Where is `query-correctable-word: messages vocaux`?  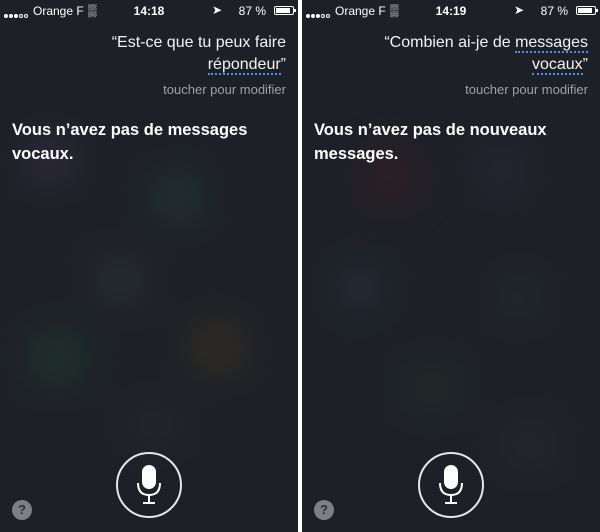
query-correctable-word: messages vocaux is located at coordinates (551, 54).